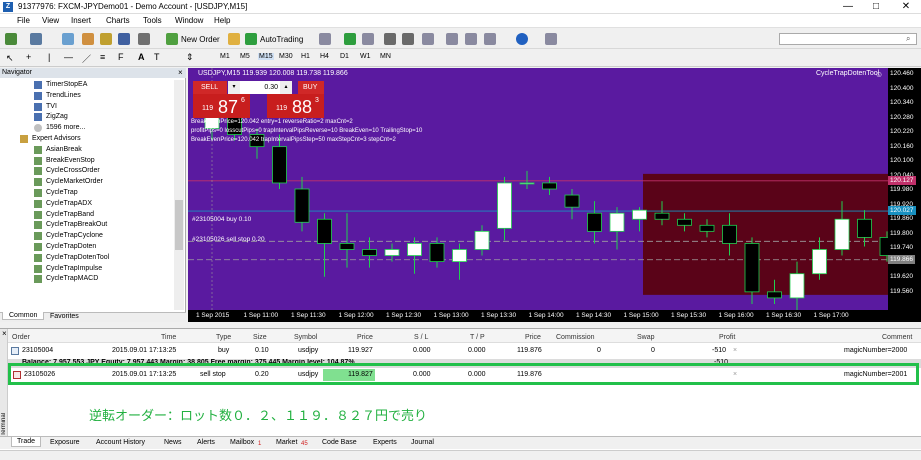 Image resolution: width=921 pixels, height=460 pixels. Describe the element at coordinates (144, 39) in the screenshot. I see `strategy-tester-icon` at that location.